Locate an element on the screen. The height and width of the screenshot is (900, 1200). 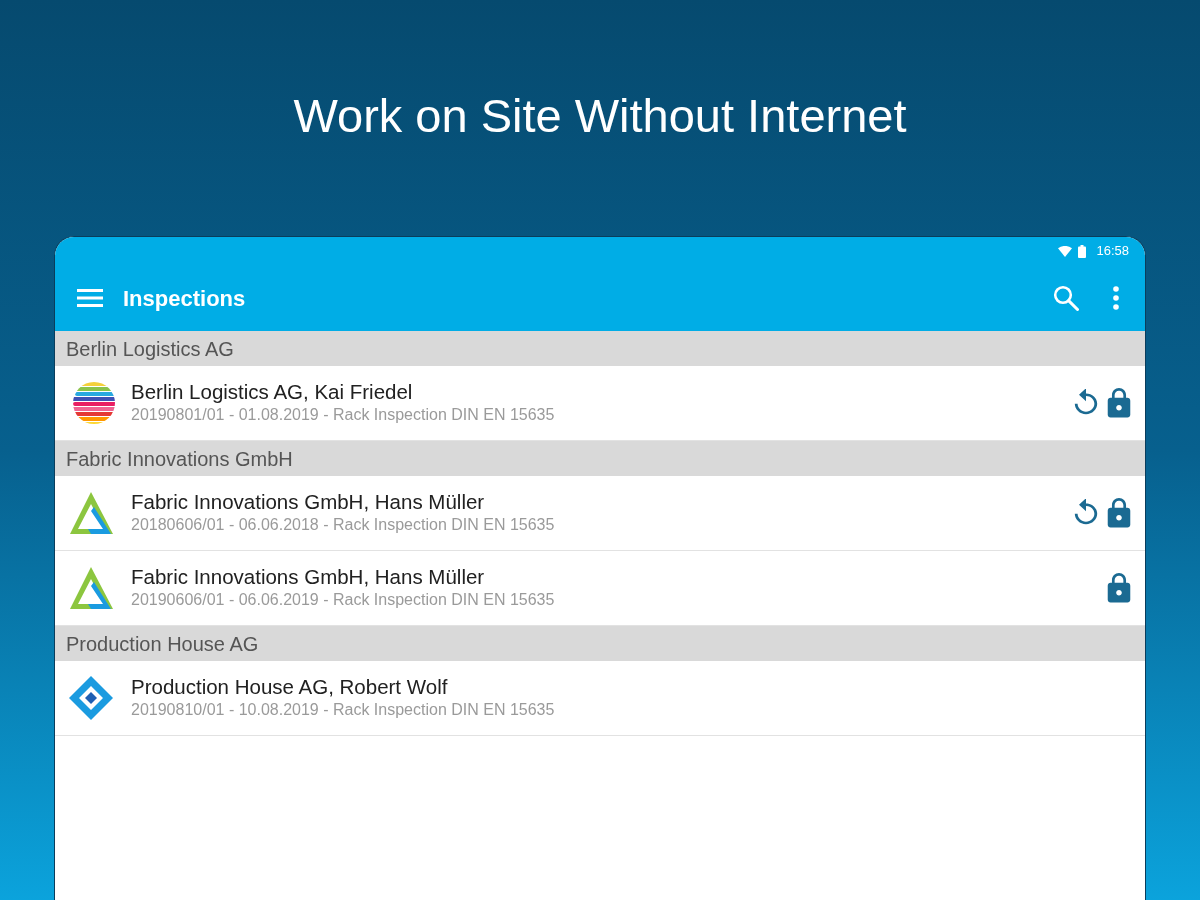
inspection-details: 20180606/01 - 06.06.2018 - Rack Inspection DIN EN 15635 is located at coordinates (343, 525).